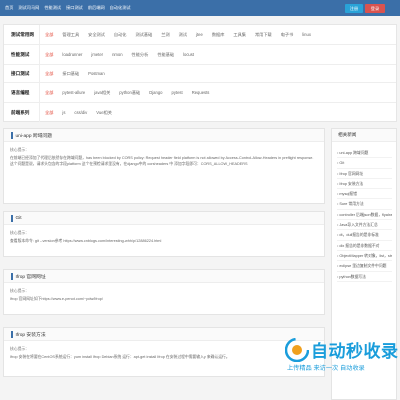  I want to click on related-news-item: mysql报错, so click(364, 194).